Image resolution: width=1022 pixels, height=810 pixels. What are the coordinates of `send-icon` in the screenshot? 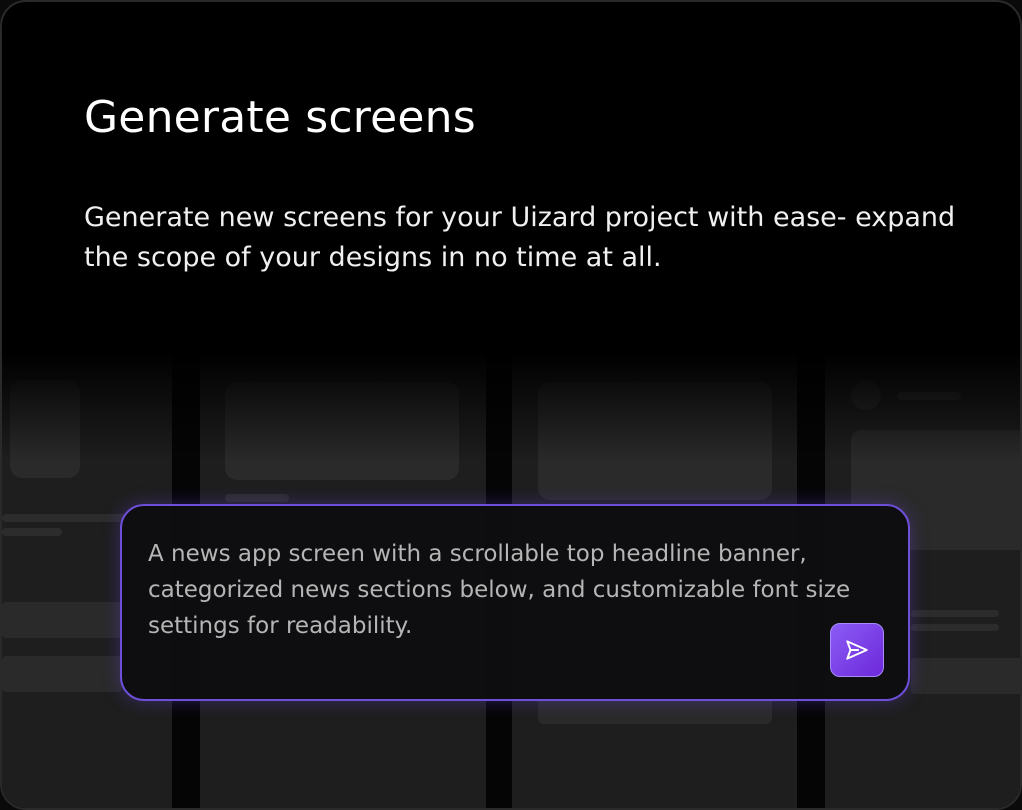 It's located at (857, 650).